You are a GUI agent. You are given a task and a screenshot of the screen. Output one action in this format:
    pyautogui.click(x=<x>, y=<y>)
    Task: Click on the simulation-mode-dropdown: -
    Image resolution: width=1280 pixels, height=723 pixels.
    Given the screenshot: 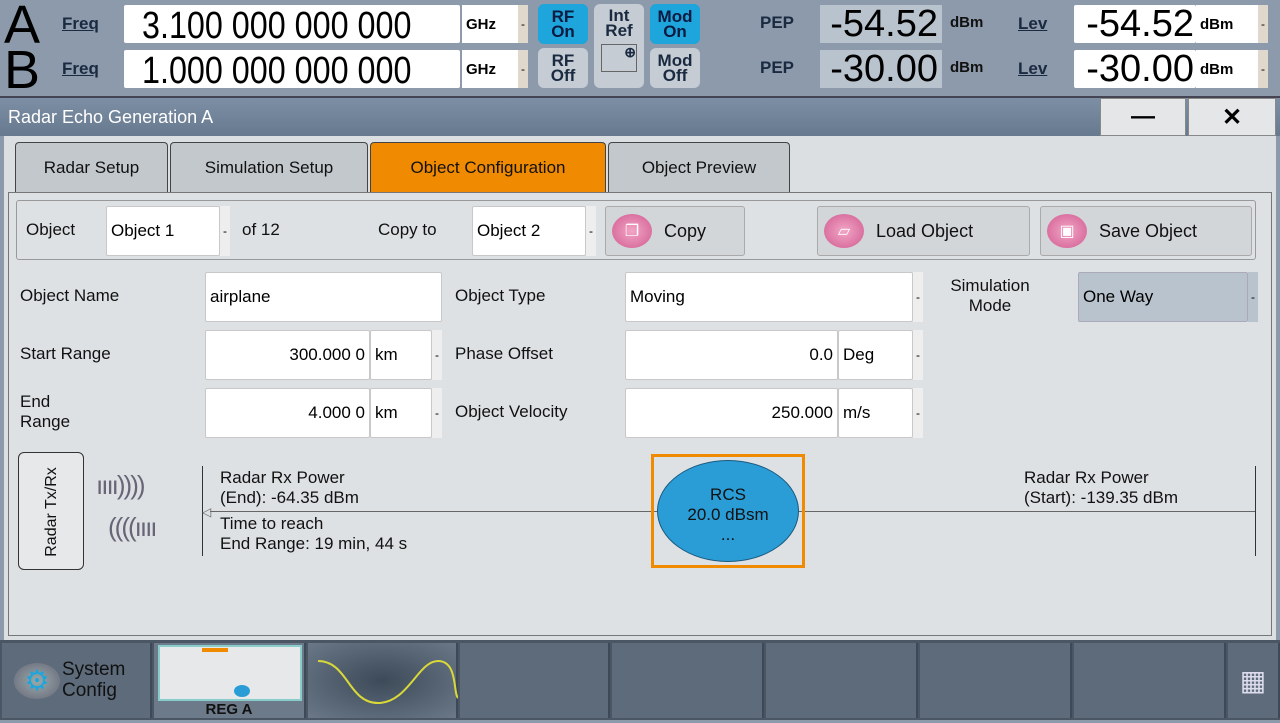 What is the action you would take?
    pyautogui.click(x=1253, y=297)
    